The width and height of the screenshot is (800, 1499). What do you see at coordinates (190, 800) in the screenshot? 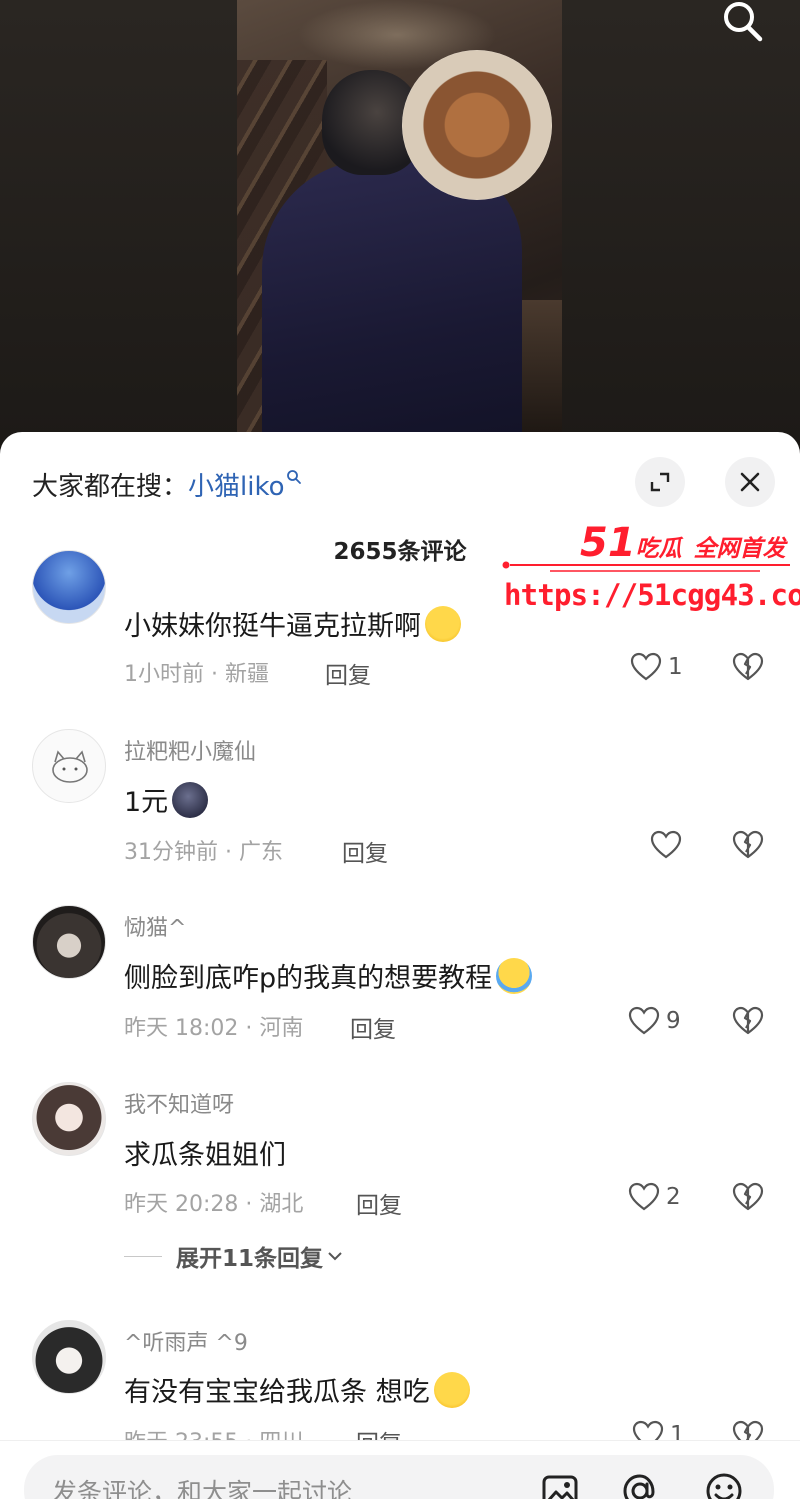
I see `dark-blob-emoji` at bounding box center [190, 800].